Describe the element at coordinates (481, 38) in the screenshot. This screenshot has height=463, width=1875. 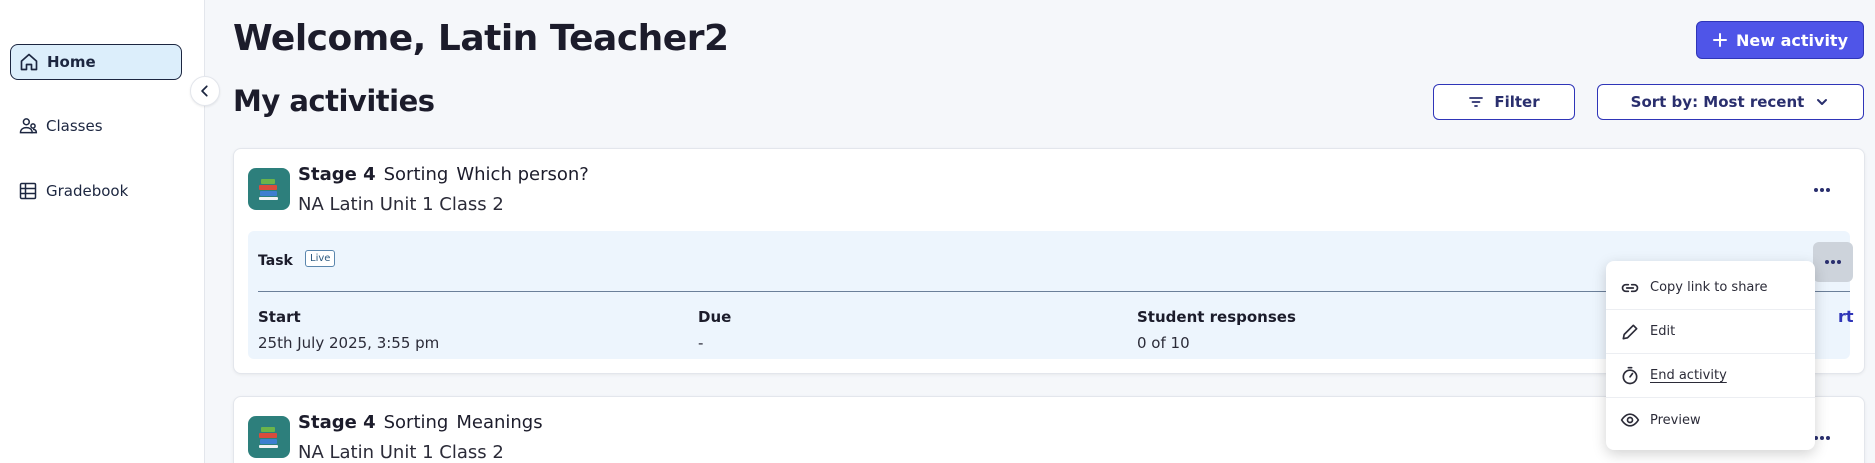
I see `page-title: Welcome, Latin Teacher2` at that location.